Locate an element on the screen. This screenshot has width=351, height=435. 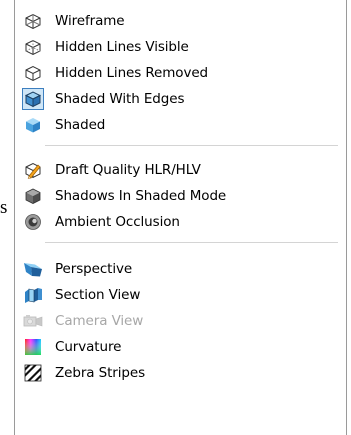
menu-item-shadows: Shadows In Shaded Mode is located at coordinates (169, 196).